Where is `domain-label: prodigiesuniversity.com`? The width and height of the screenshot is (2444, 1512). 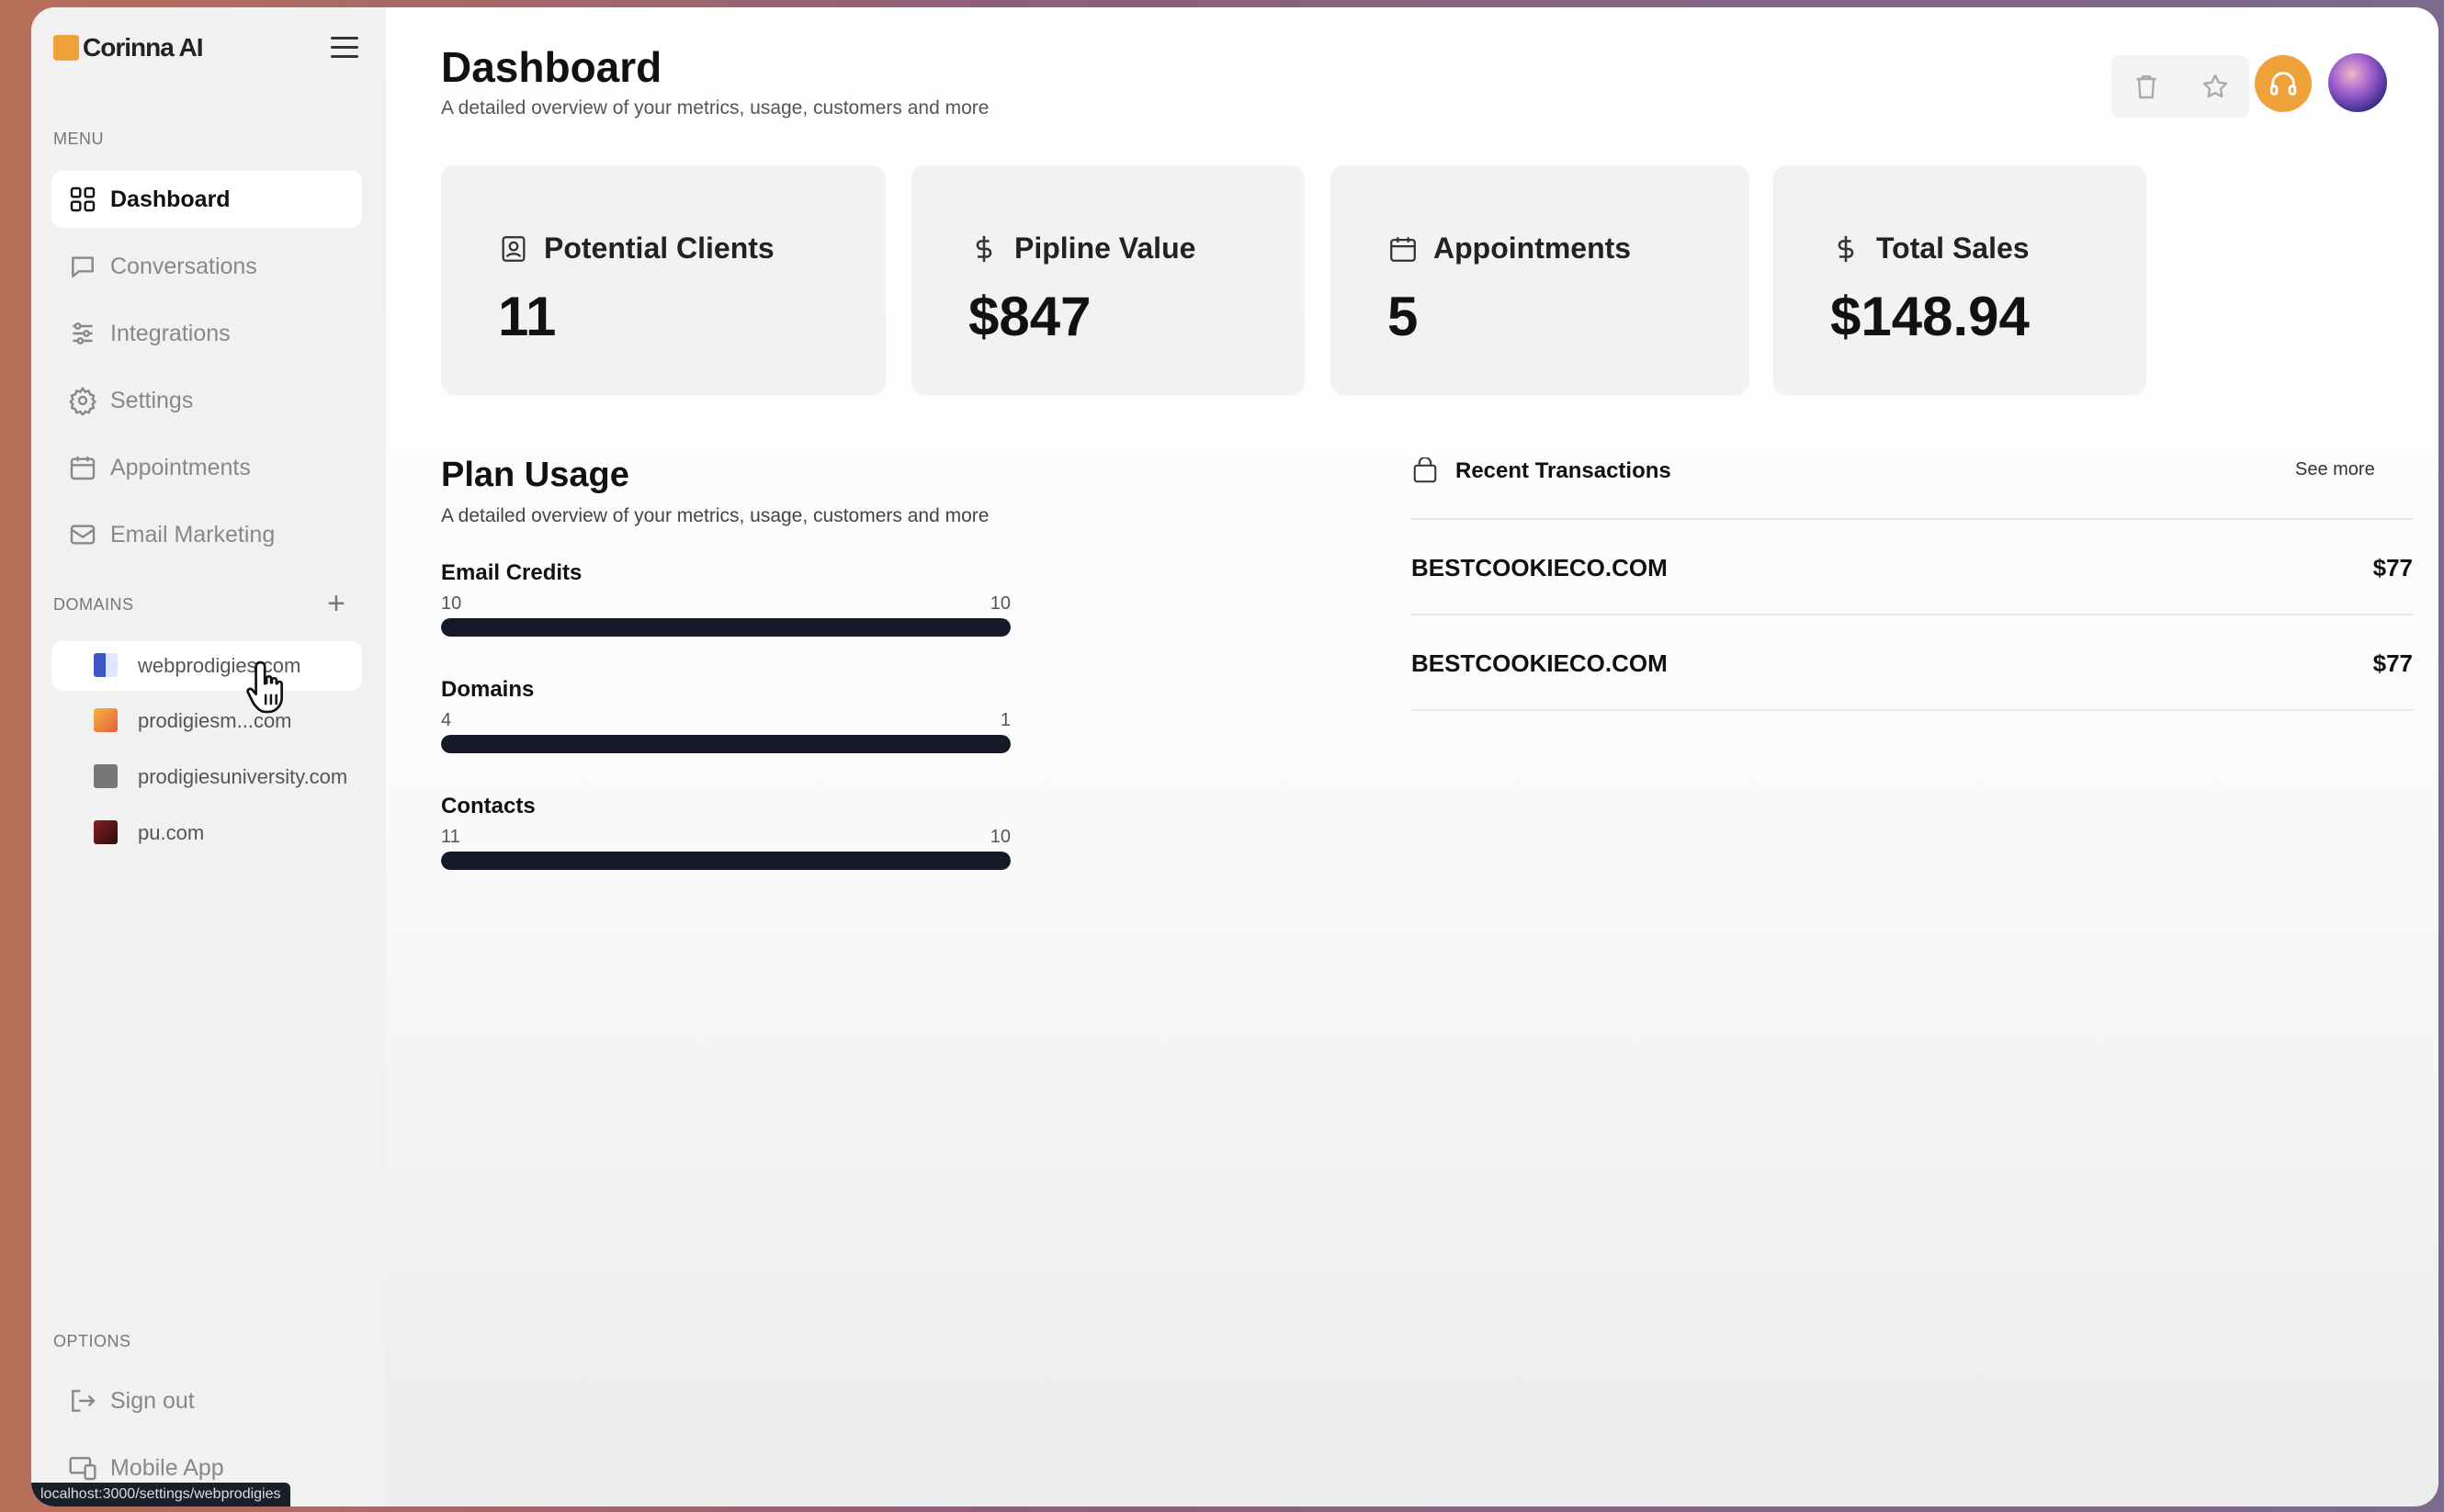
domain-label: prodigiesuniversity.com is located at coordinates (243, 776).